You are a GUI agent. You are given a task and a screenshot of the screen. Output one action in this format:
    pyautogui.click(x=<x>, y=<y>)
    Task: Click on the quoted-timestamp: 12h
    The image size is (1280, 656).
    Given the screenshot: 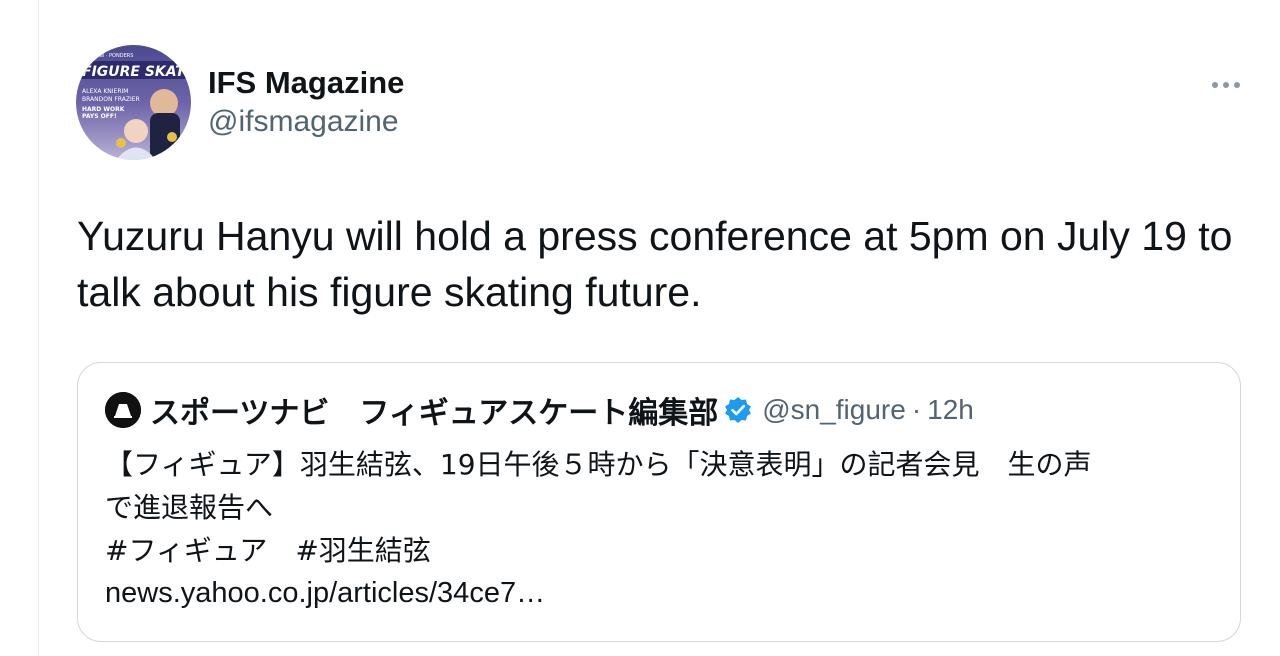 What is the action you would take?
    pyautogui.click(x=950, y=410)
    